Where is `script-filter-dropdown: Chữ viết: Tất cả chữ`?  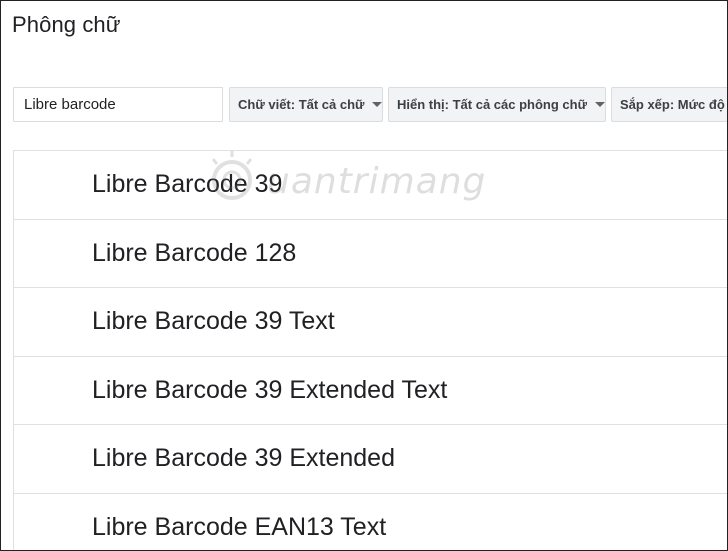
script-filter-dropdown: Chữ viết: Tất cả chữ is located at coordinates (306, 104).